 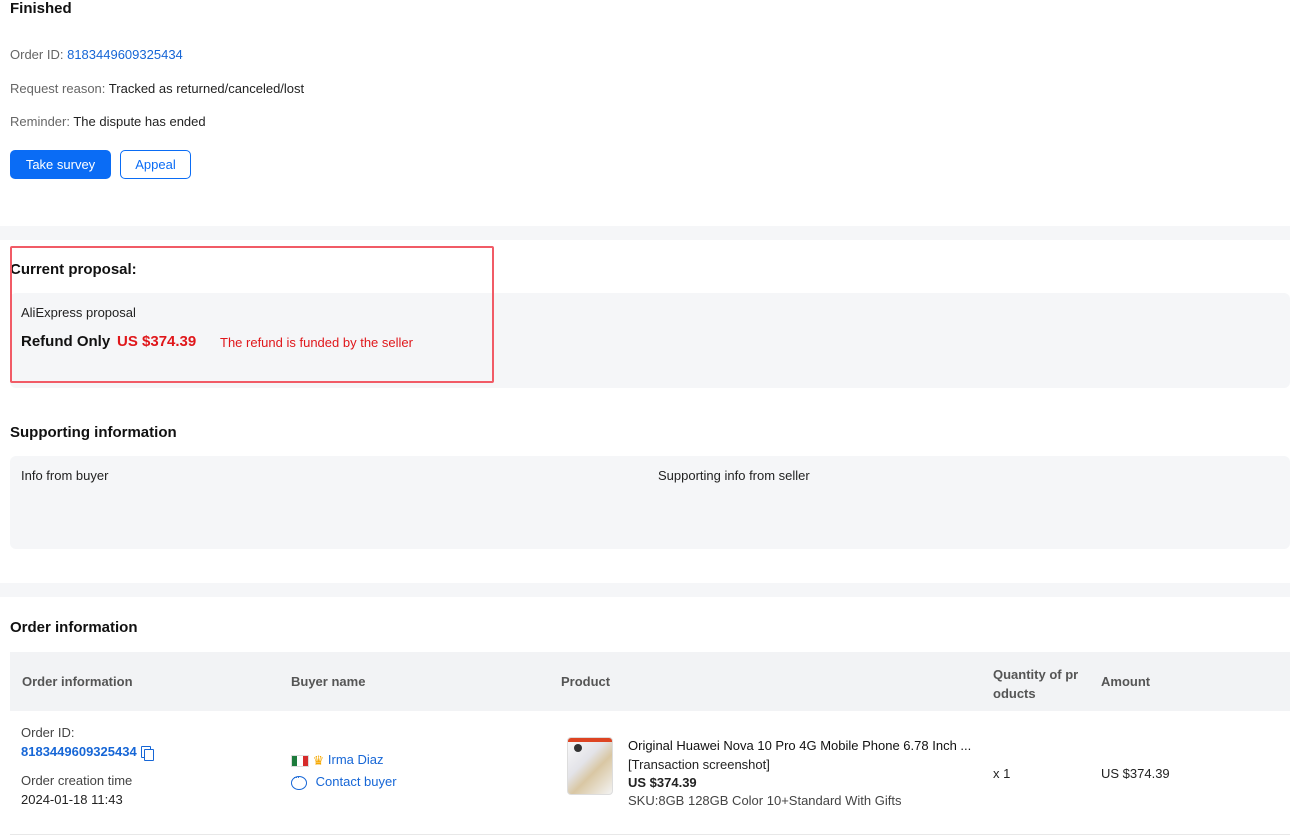 What do you see at coordinates (79, 751) in the screenshot?
I see `row-order-id-link: 8183449609325434` at bounding box center [79, 751].